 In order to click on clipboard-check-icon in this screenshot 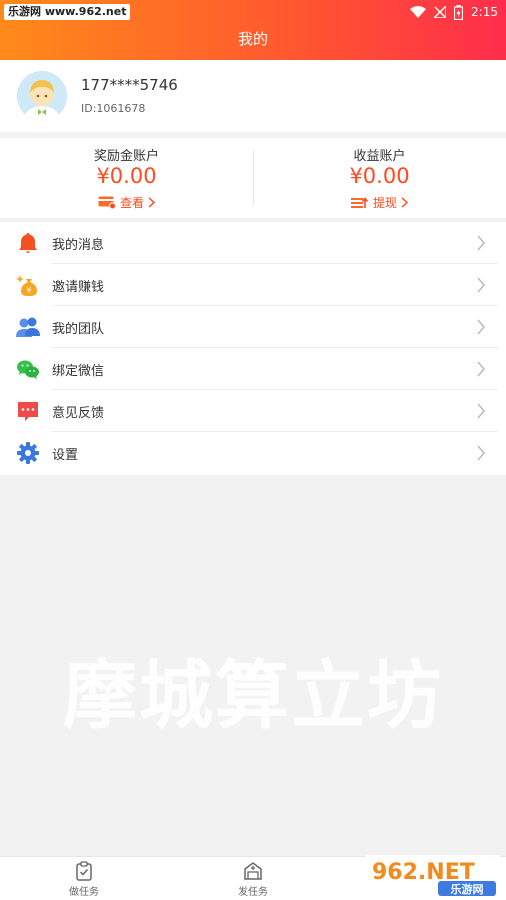, I will do `click(84, 871)`.